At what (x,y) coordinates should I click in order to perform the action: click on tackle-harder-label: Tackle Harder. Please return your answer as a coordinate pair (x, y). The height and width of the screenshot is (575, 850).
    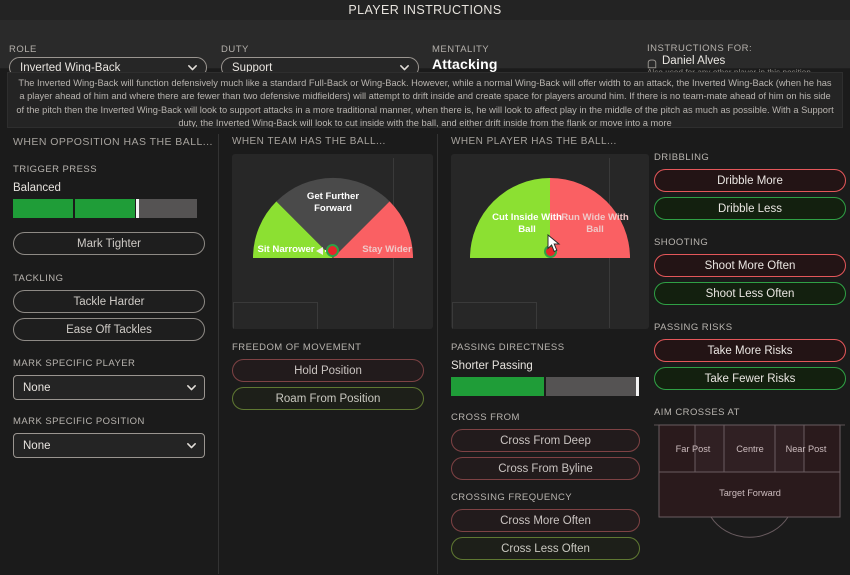
    Looking at the image, I should click on (109, 301).